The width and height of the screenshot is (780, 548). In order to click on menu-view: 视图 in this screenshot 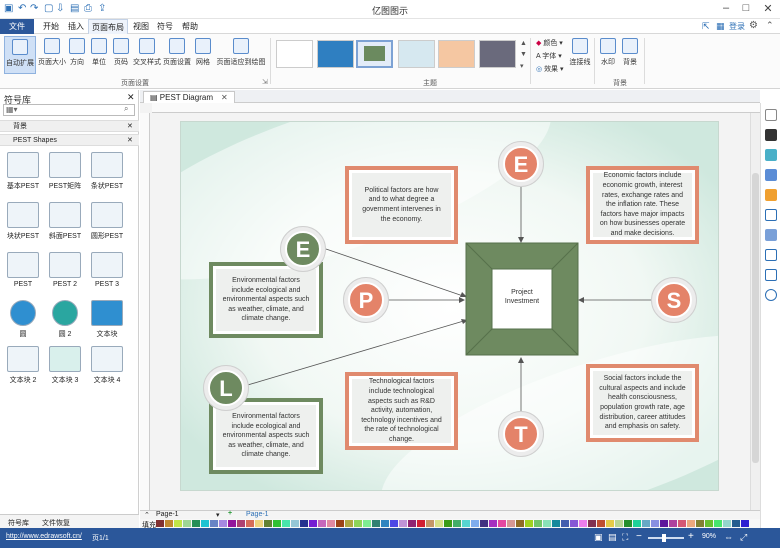, I will do `click(141, 26)`.